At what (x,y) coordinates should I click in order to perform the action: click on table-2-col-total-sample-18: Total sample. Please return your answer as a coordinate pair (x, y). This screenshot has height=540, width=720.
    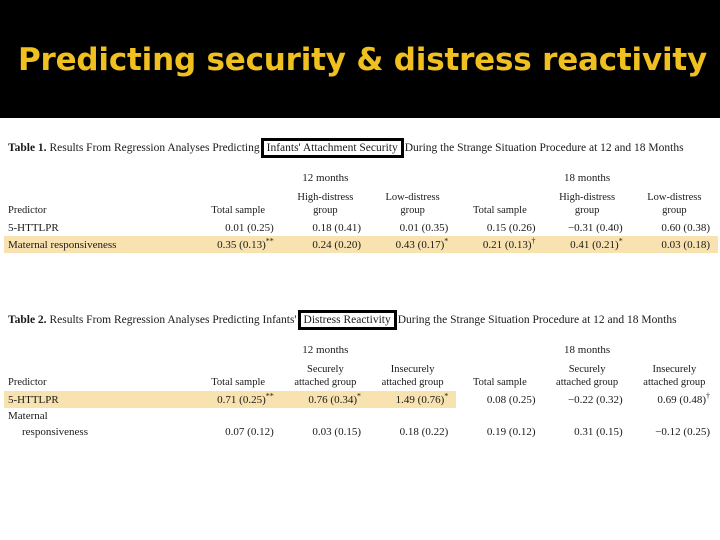
    Looking at the image, I should click on (499, 375).